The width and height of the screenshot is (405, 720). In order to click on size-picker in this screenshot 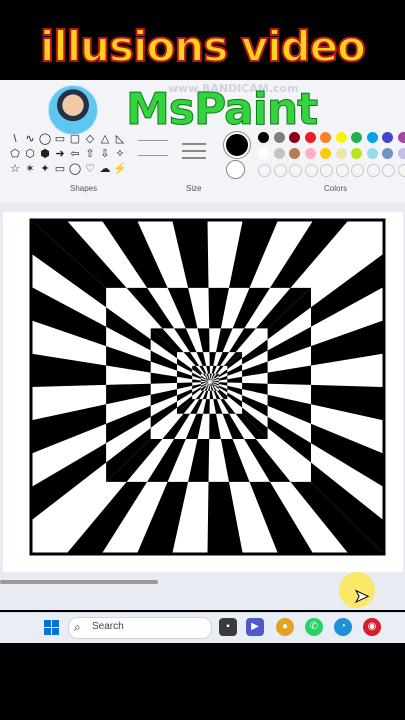, I will do `click(194, 148)`.